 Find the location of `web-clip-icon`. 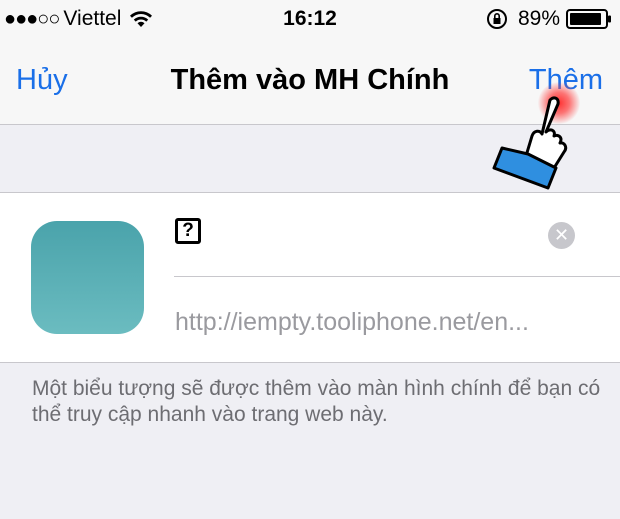

web-clip-icon is located at coordinates (87, 277).